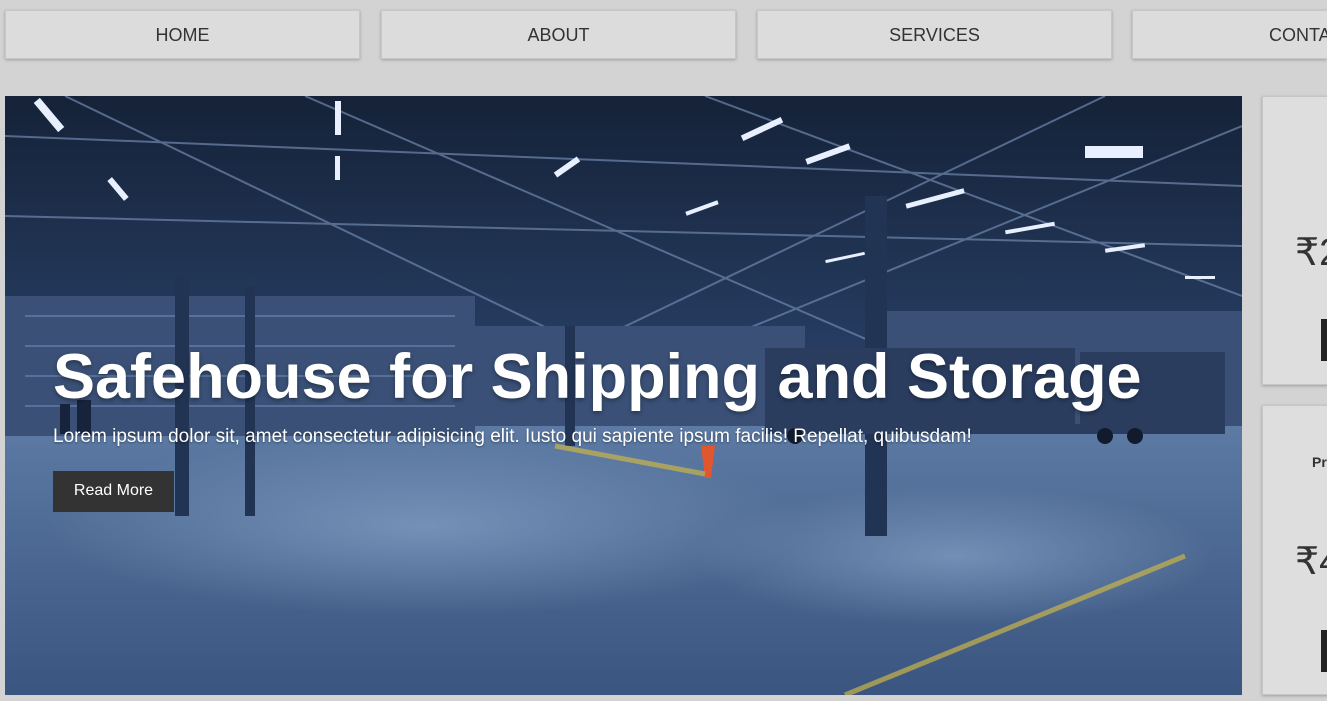 This screenshot has height=701, width=1327. Describe the element at coordinates (1311, 562) in the screenshot. I see `card-price: ₹4` at that location.